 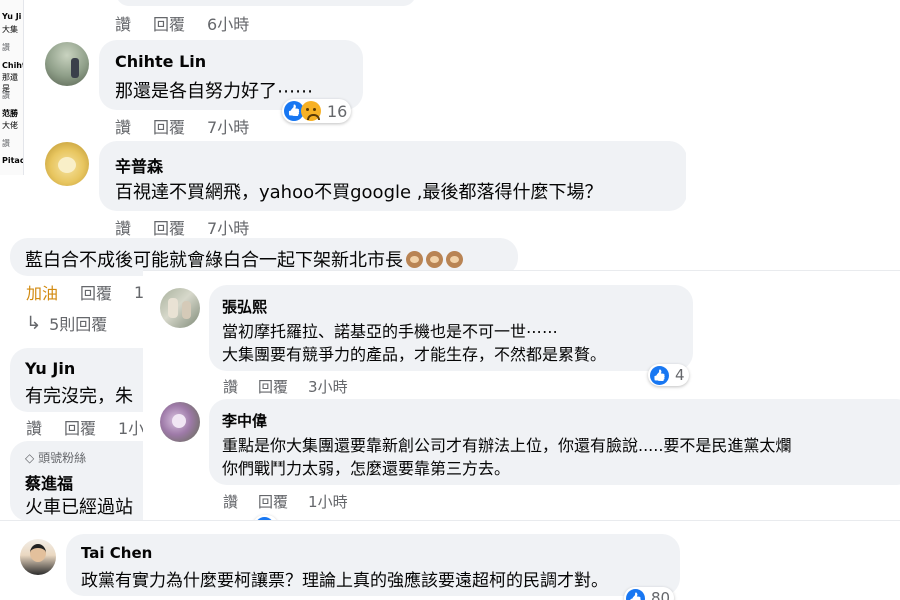 What do you see at coordinates (79, 507) in the screenshot?
I see `comment-text: 火車已經過站` at bounding box center [79, 507].